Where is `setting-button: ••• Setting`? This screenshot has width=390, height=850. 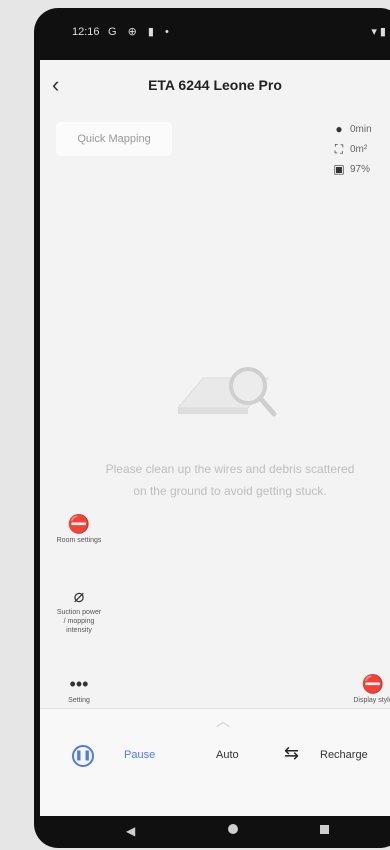 setting-button: ••• Setting is located at coordinates (79, 688).